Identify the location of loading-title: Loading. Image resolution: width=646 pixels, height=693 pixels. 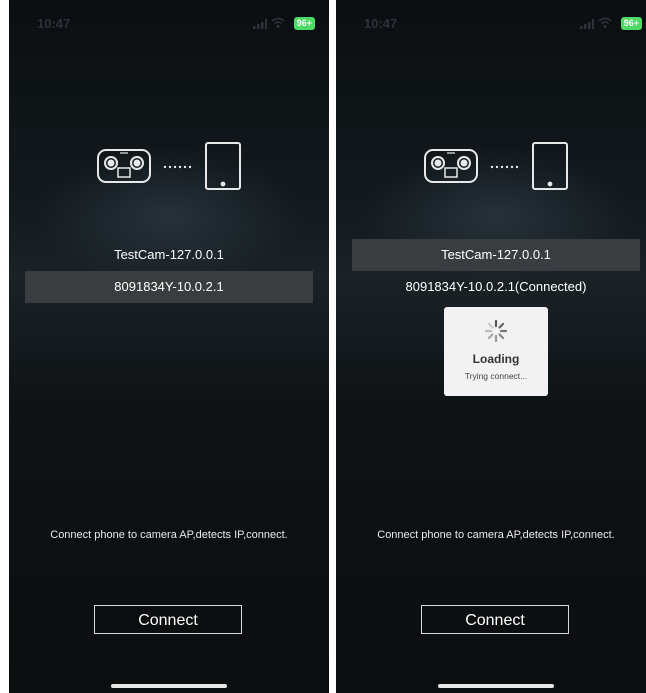
(496, 359).